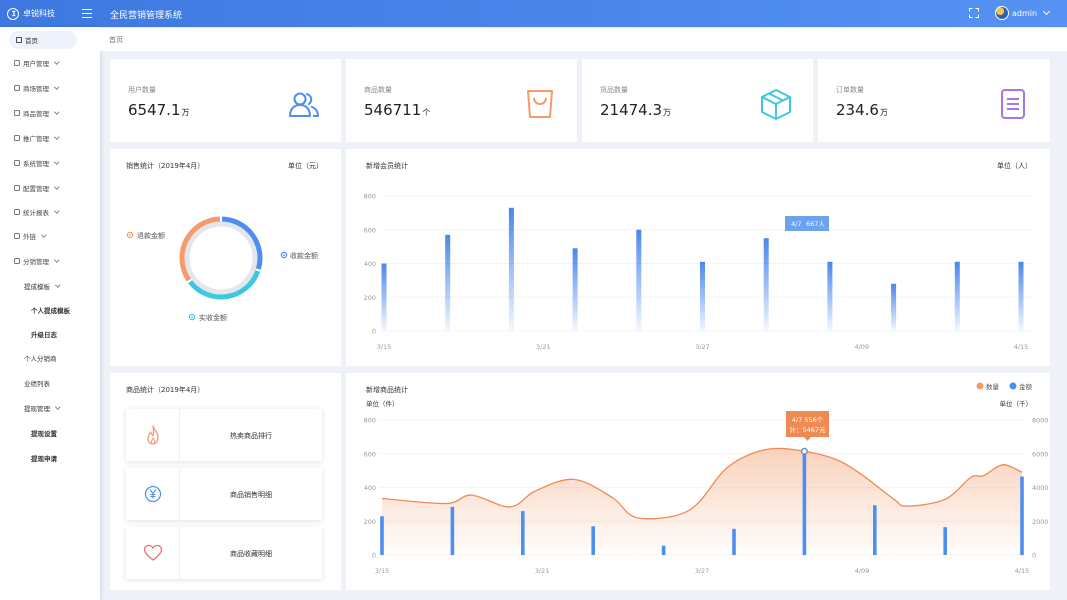 Image resolution: width=1067 pixels, height=600 pixels. I want to click on shopping-bag-icon, so click(540, 104).